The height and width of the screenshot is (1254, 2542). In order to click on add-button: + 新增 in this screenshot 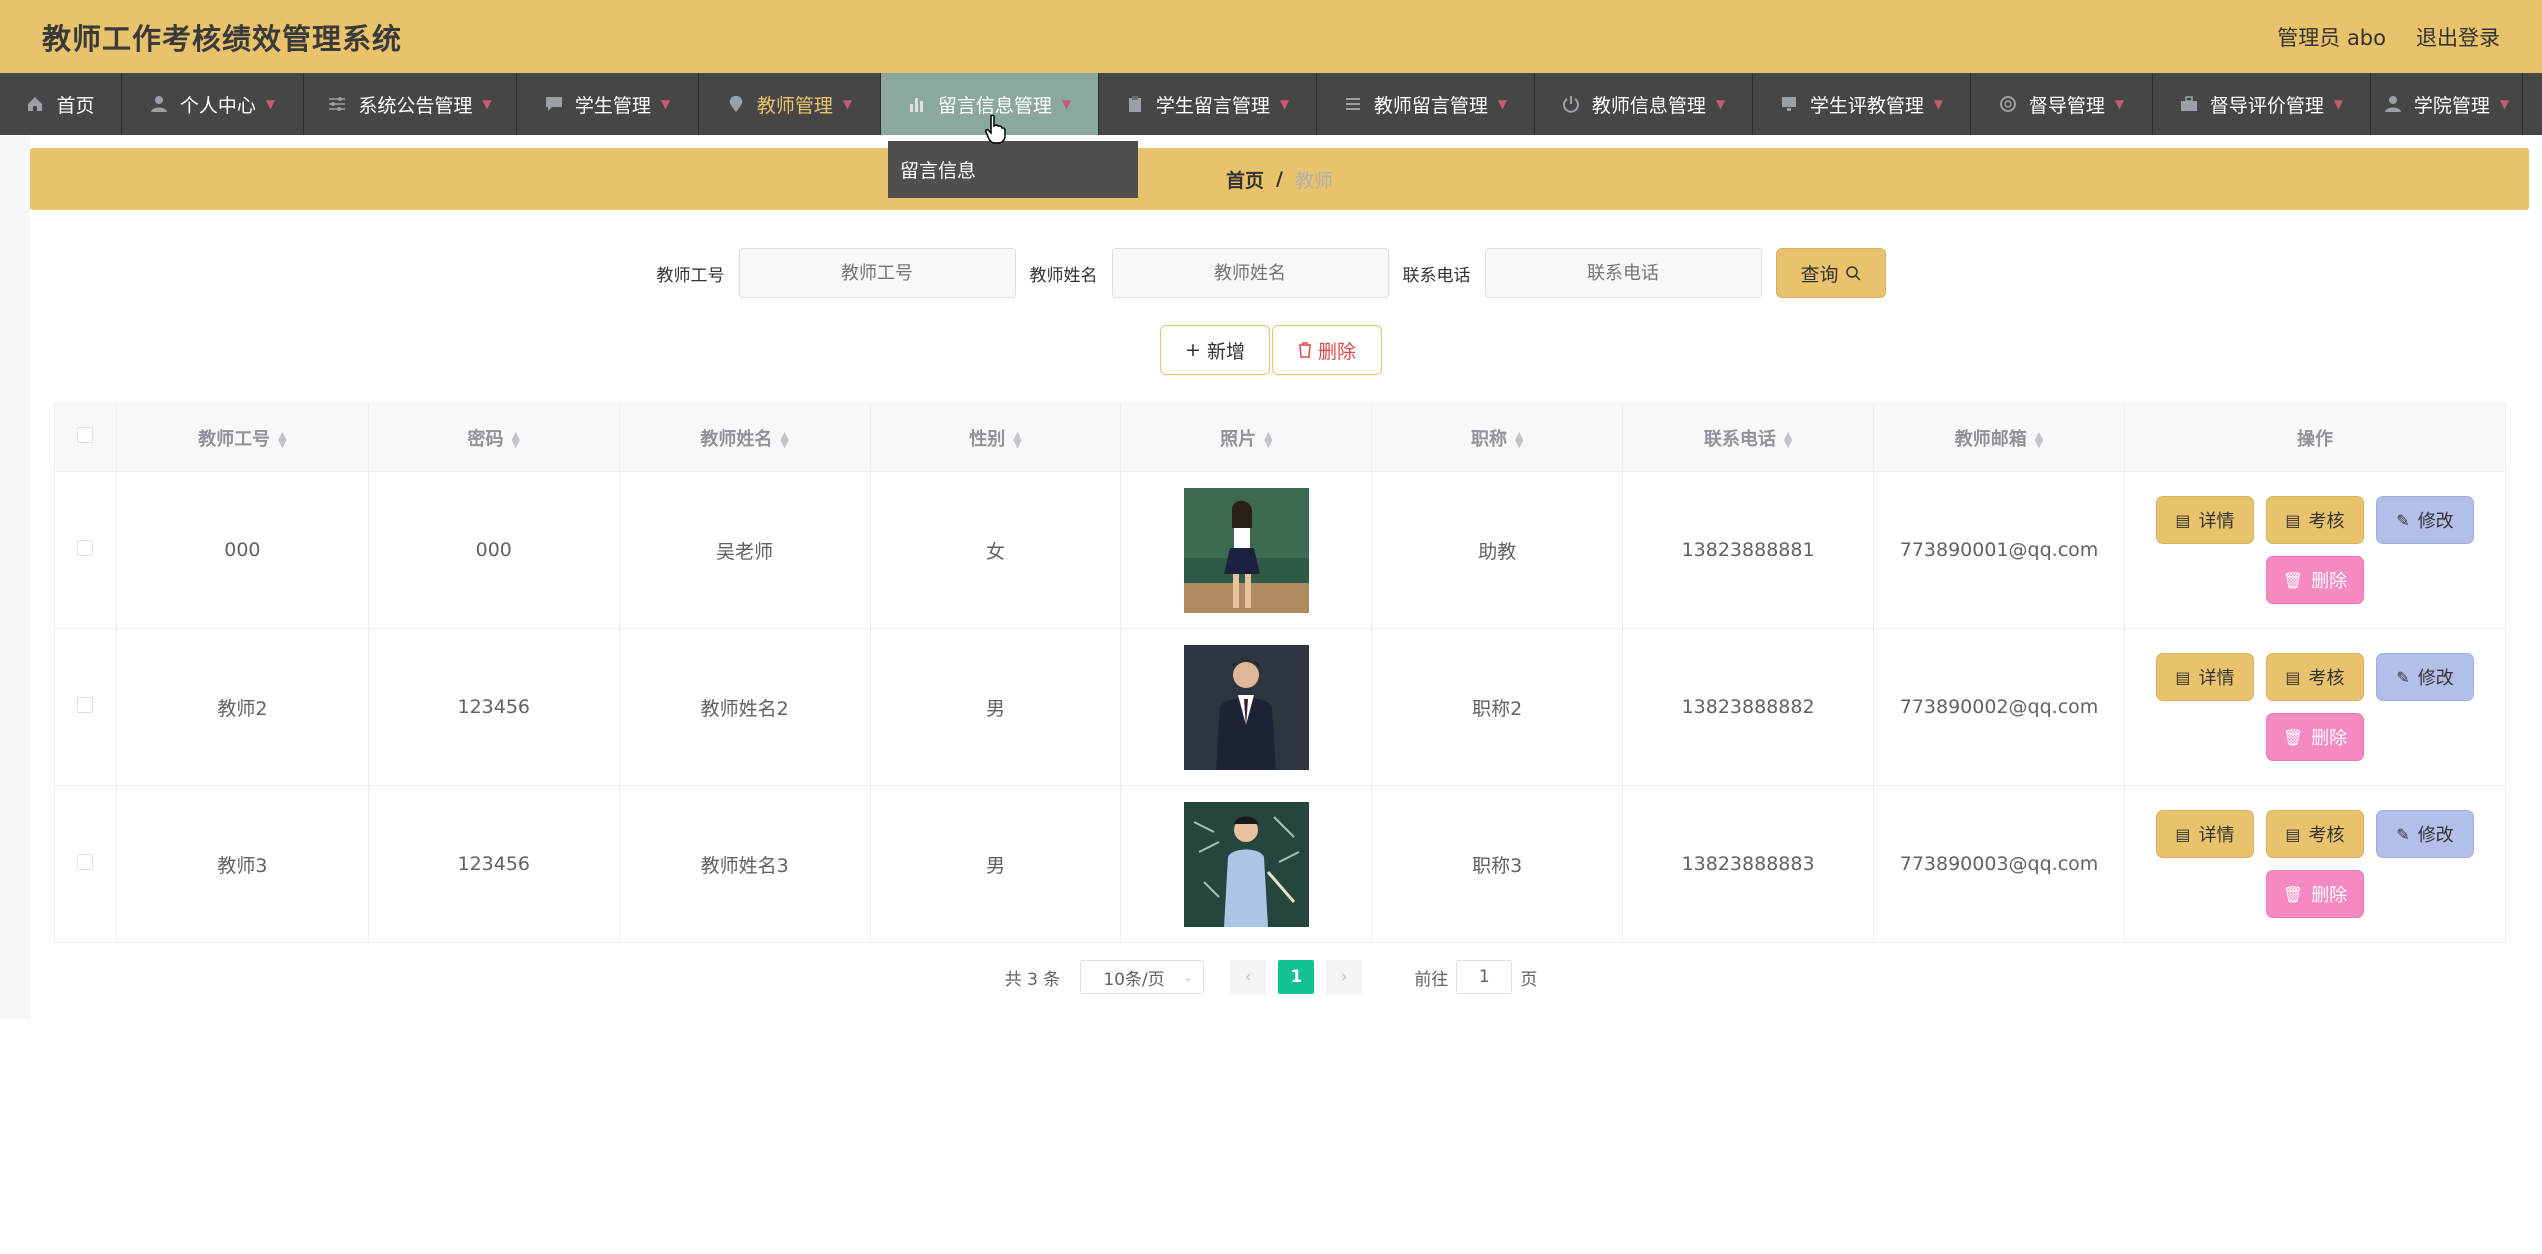, I will do `click(1215, 350)`.